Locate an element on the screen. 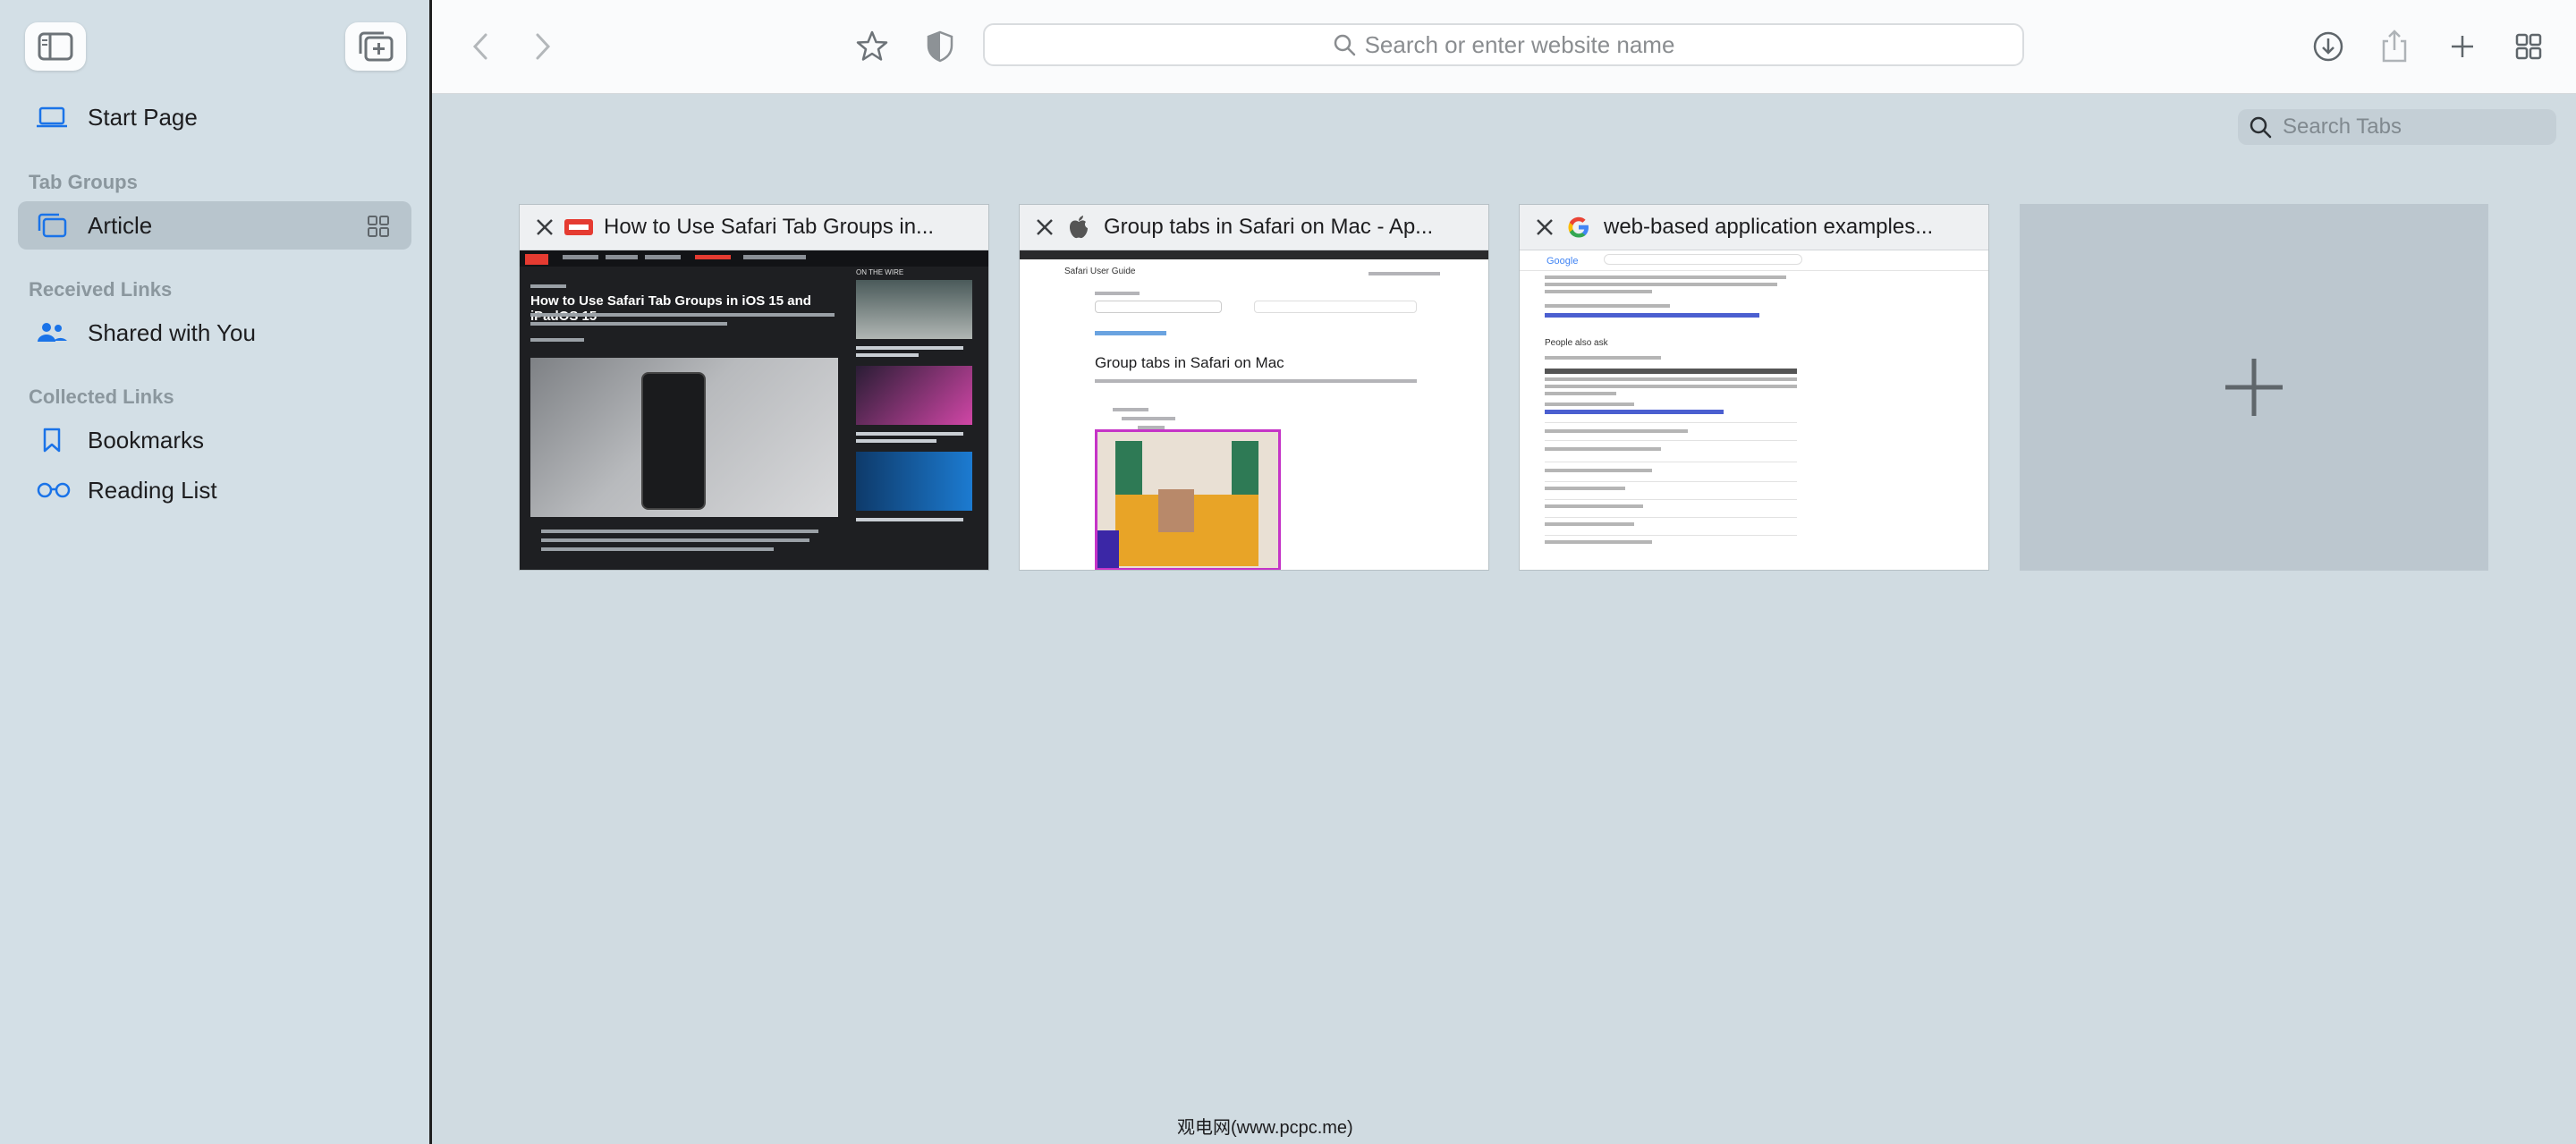 The width and height of the screenshot is (2576, 1144). thumb-side-heading: ON THE WIRE is located at coordinates (880, 272).